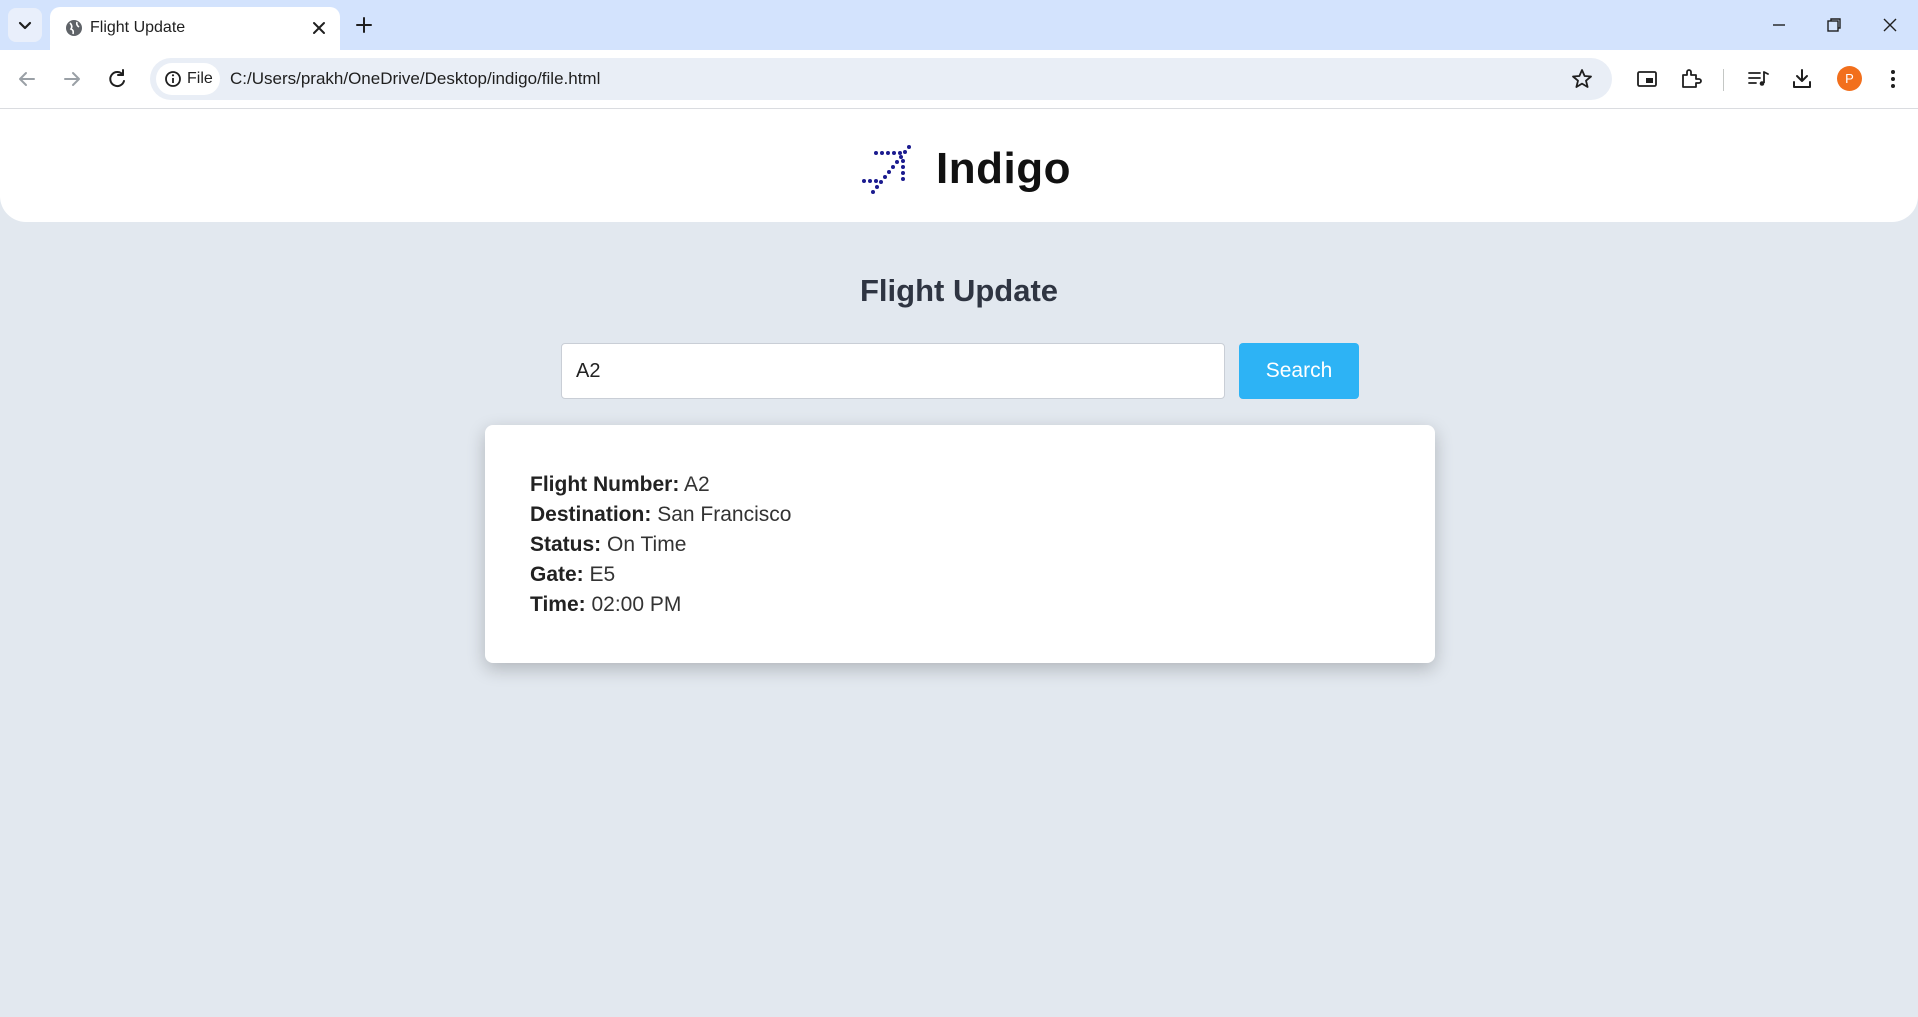 Image resolution: width=1918 pixels, height=1017 pixels. Describe the element at coordinates (886, 169) in the screenshot. I see `indigo-logo-icon` at that location.